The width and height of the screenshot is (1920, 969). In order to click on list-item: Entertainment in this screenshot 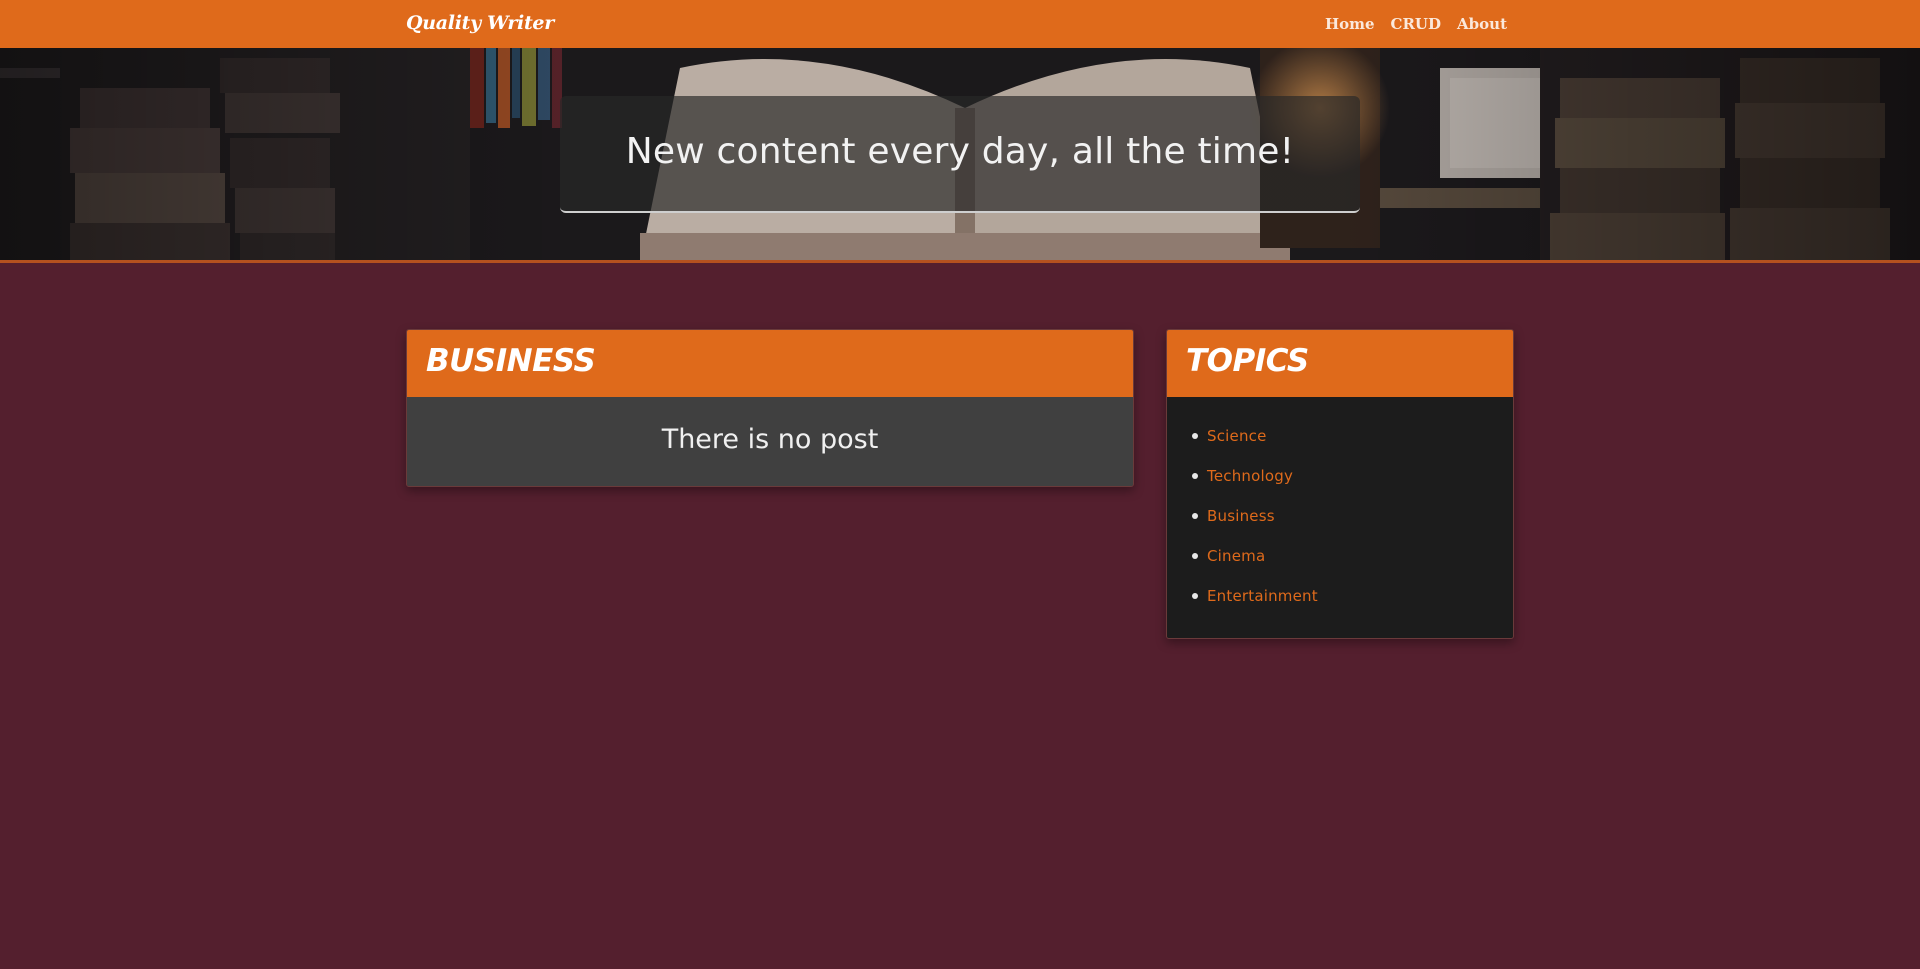, I will do `click(1255, 596)`.